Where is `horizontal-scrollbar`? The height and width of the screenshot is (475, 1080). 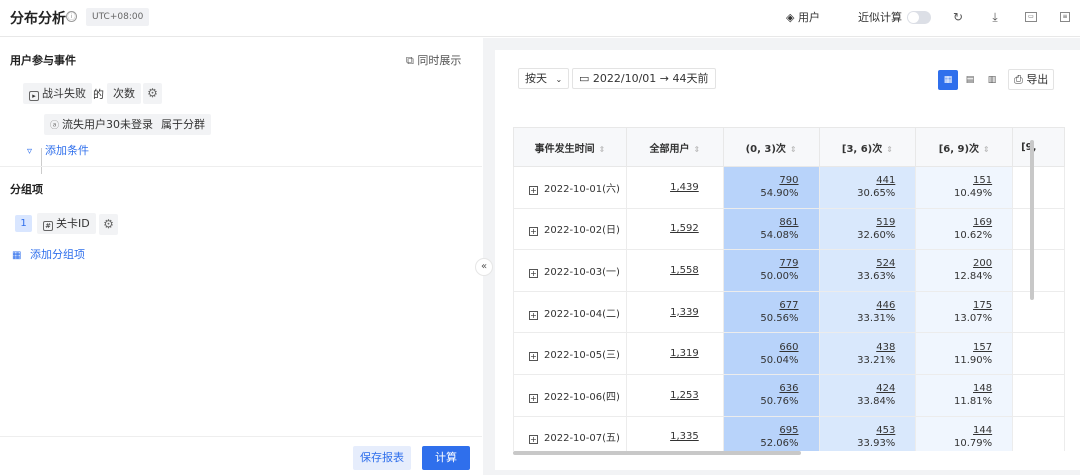
horizontal-scrollbar is located at coordinates (657, 453).